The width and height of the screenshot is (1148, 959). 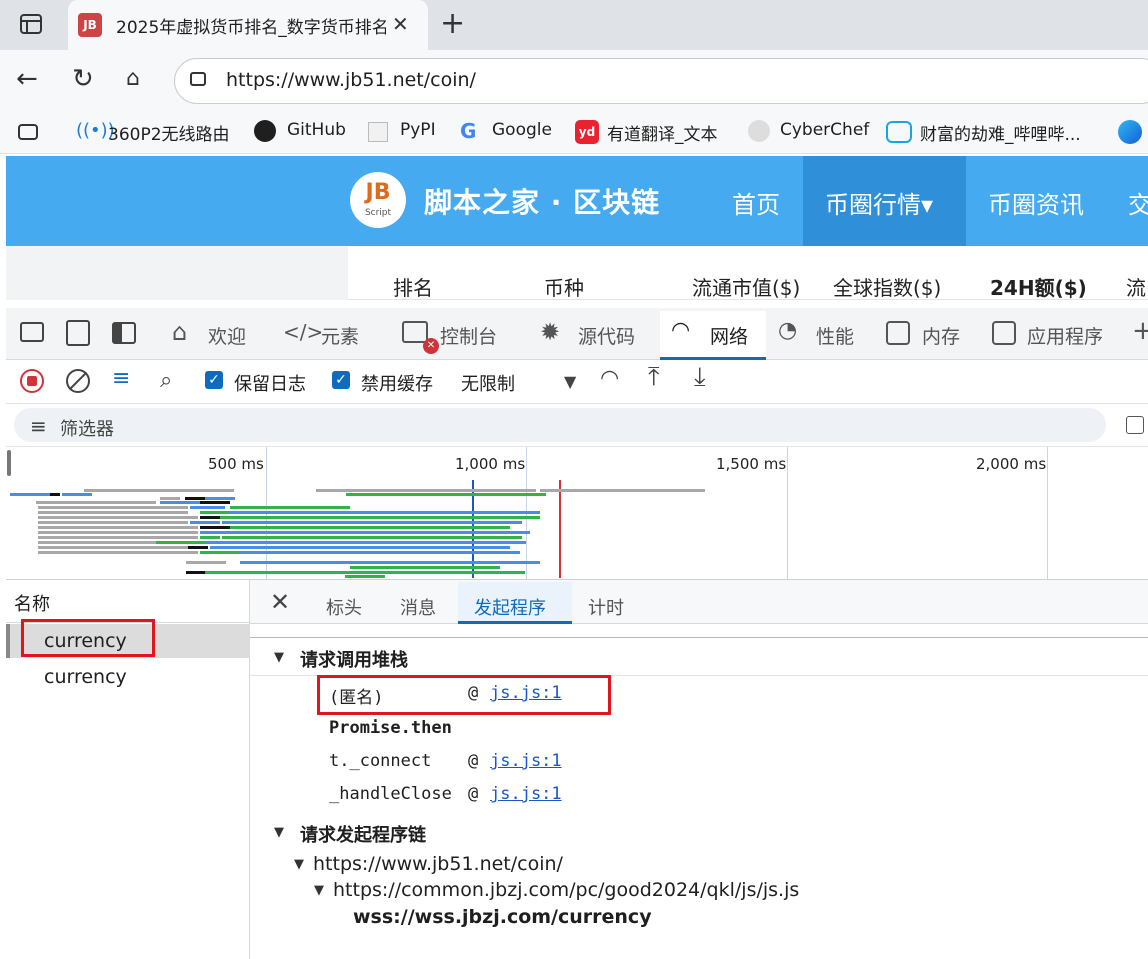 What do you see at coordinates (1036, 202) in the screenshot?
I see `site-nav-news: 币圈资讯` at bounding box center [1036, 202].